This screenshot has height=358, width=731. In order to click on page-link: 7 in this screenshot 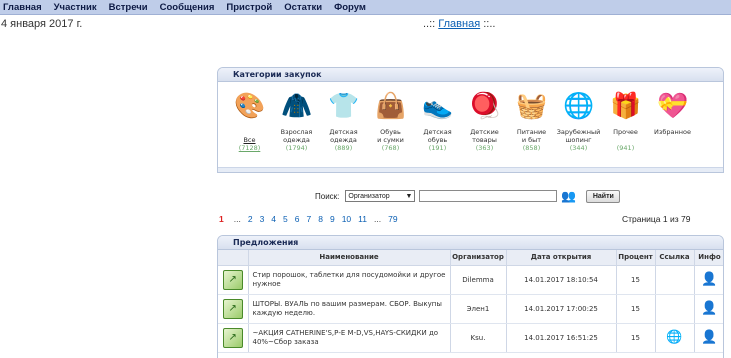, I will do `click(309, 219)`.